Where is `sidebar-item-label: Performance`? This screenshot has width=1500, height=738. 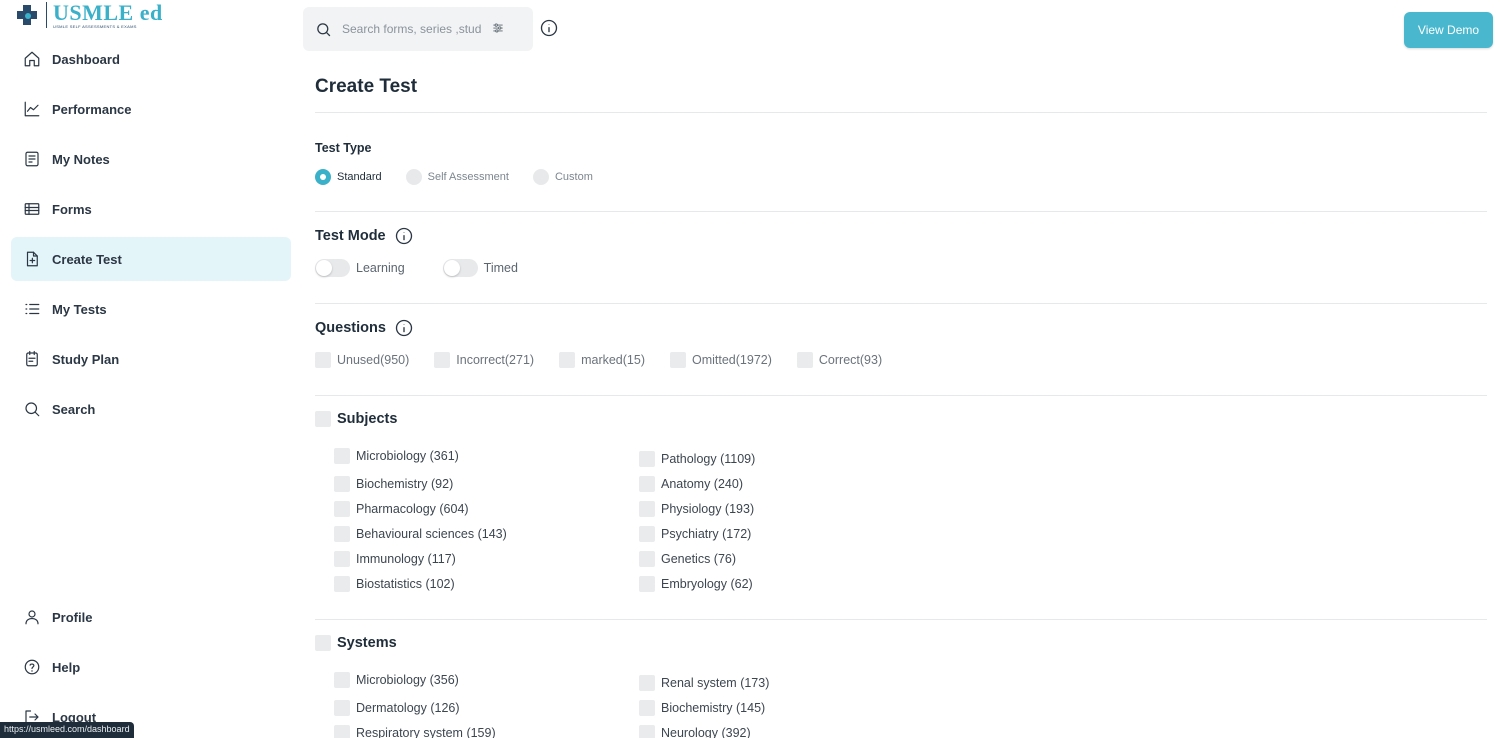 sidebar-item-label: Performance is located at coordinates (92, 109).